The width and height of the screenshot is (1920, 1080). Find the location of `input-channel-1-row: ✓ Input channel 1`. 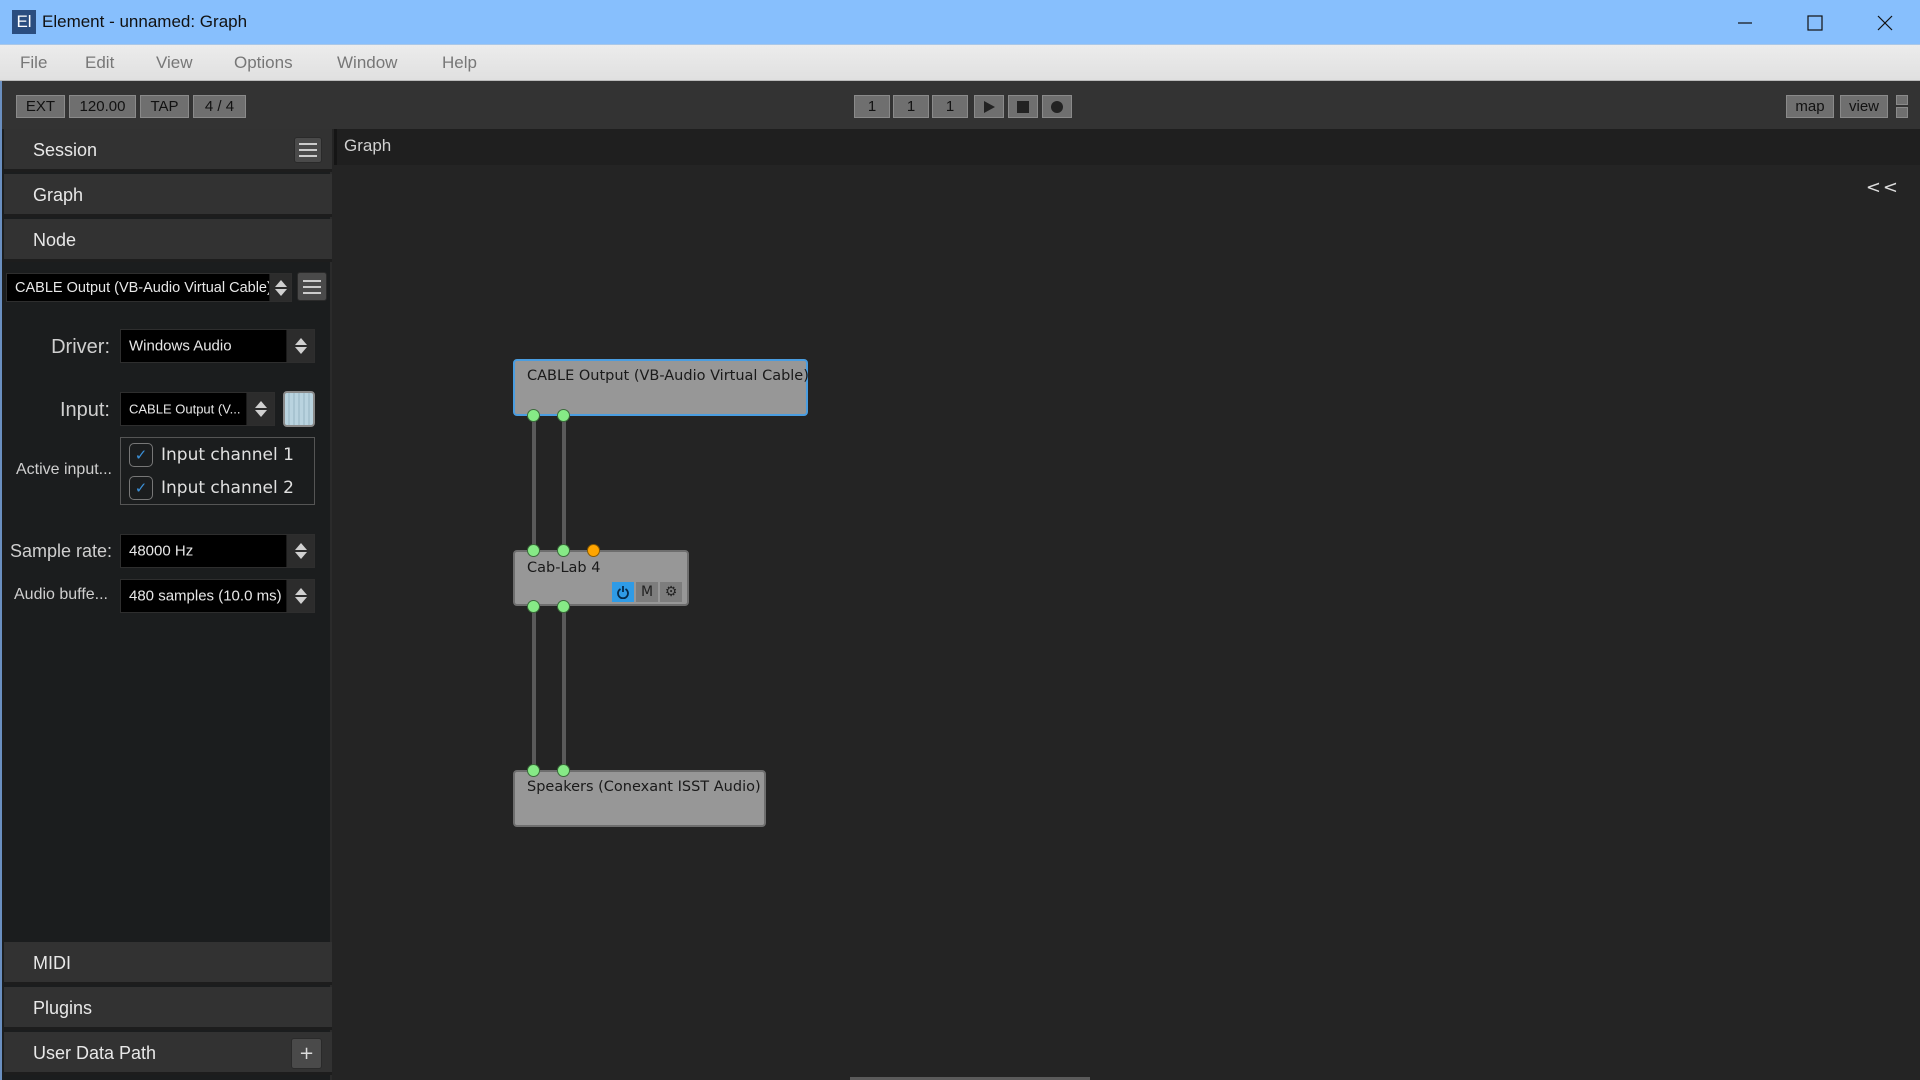

input-channel-1-row: ✓ Input channel 1 is located at coordinates (211, 455).